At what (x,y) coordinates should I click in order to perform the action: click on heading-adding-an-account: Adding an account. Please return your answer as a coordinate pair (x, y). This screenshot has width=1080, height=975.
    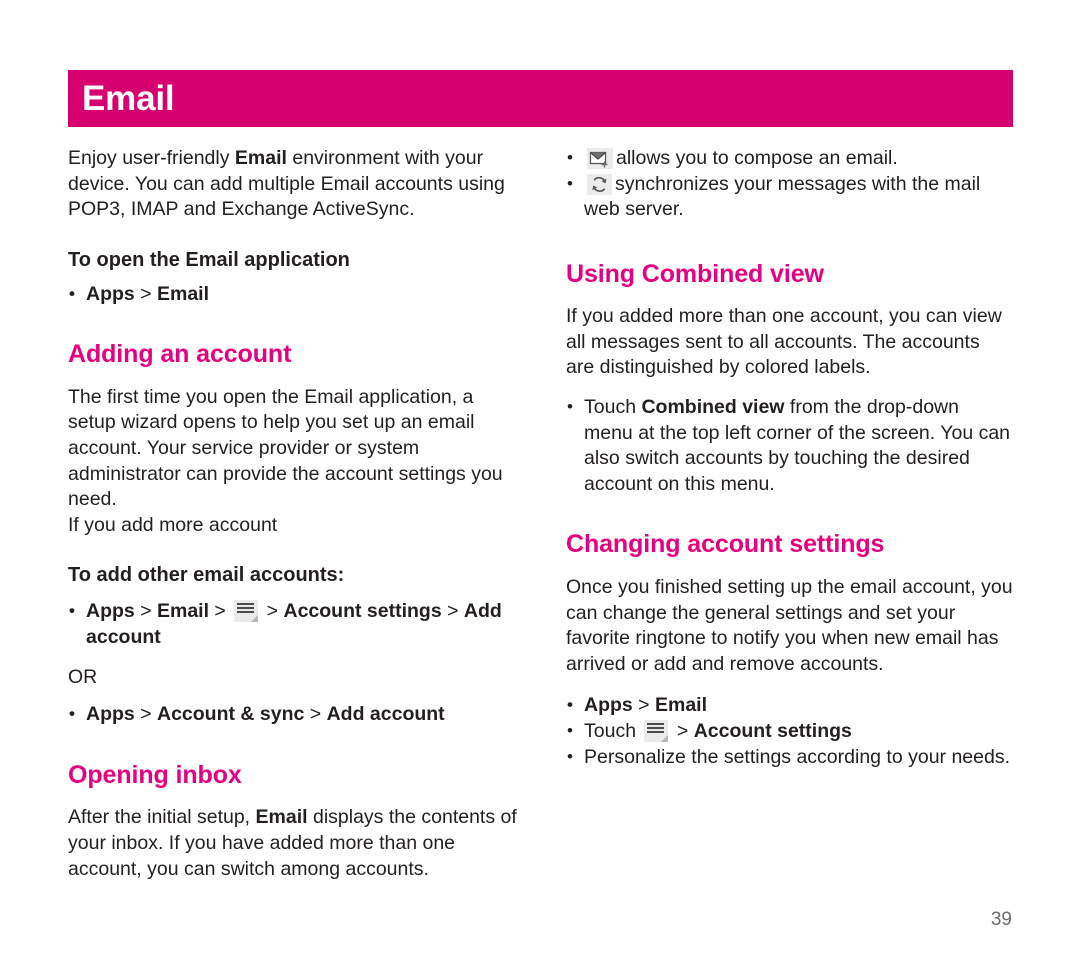
    Looking at the image, I should click on (180, 354).